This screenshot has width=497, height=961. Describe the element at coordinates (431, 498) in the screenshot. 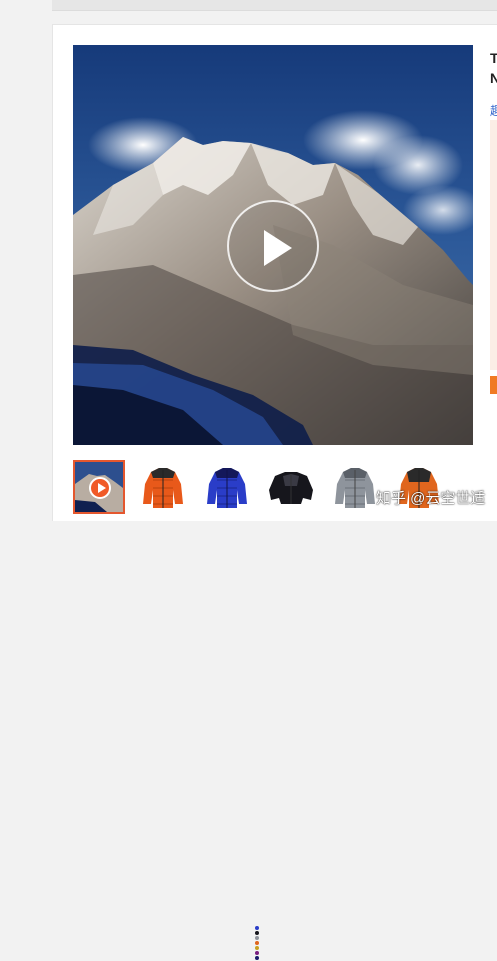

I see `watermark-text: 知乎 @云空世适` at that location.